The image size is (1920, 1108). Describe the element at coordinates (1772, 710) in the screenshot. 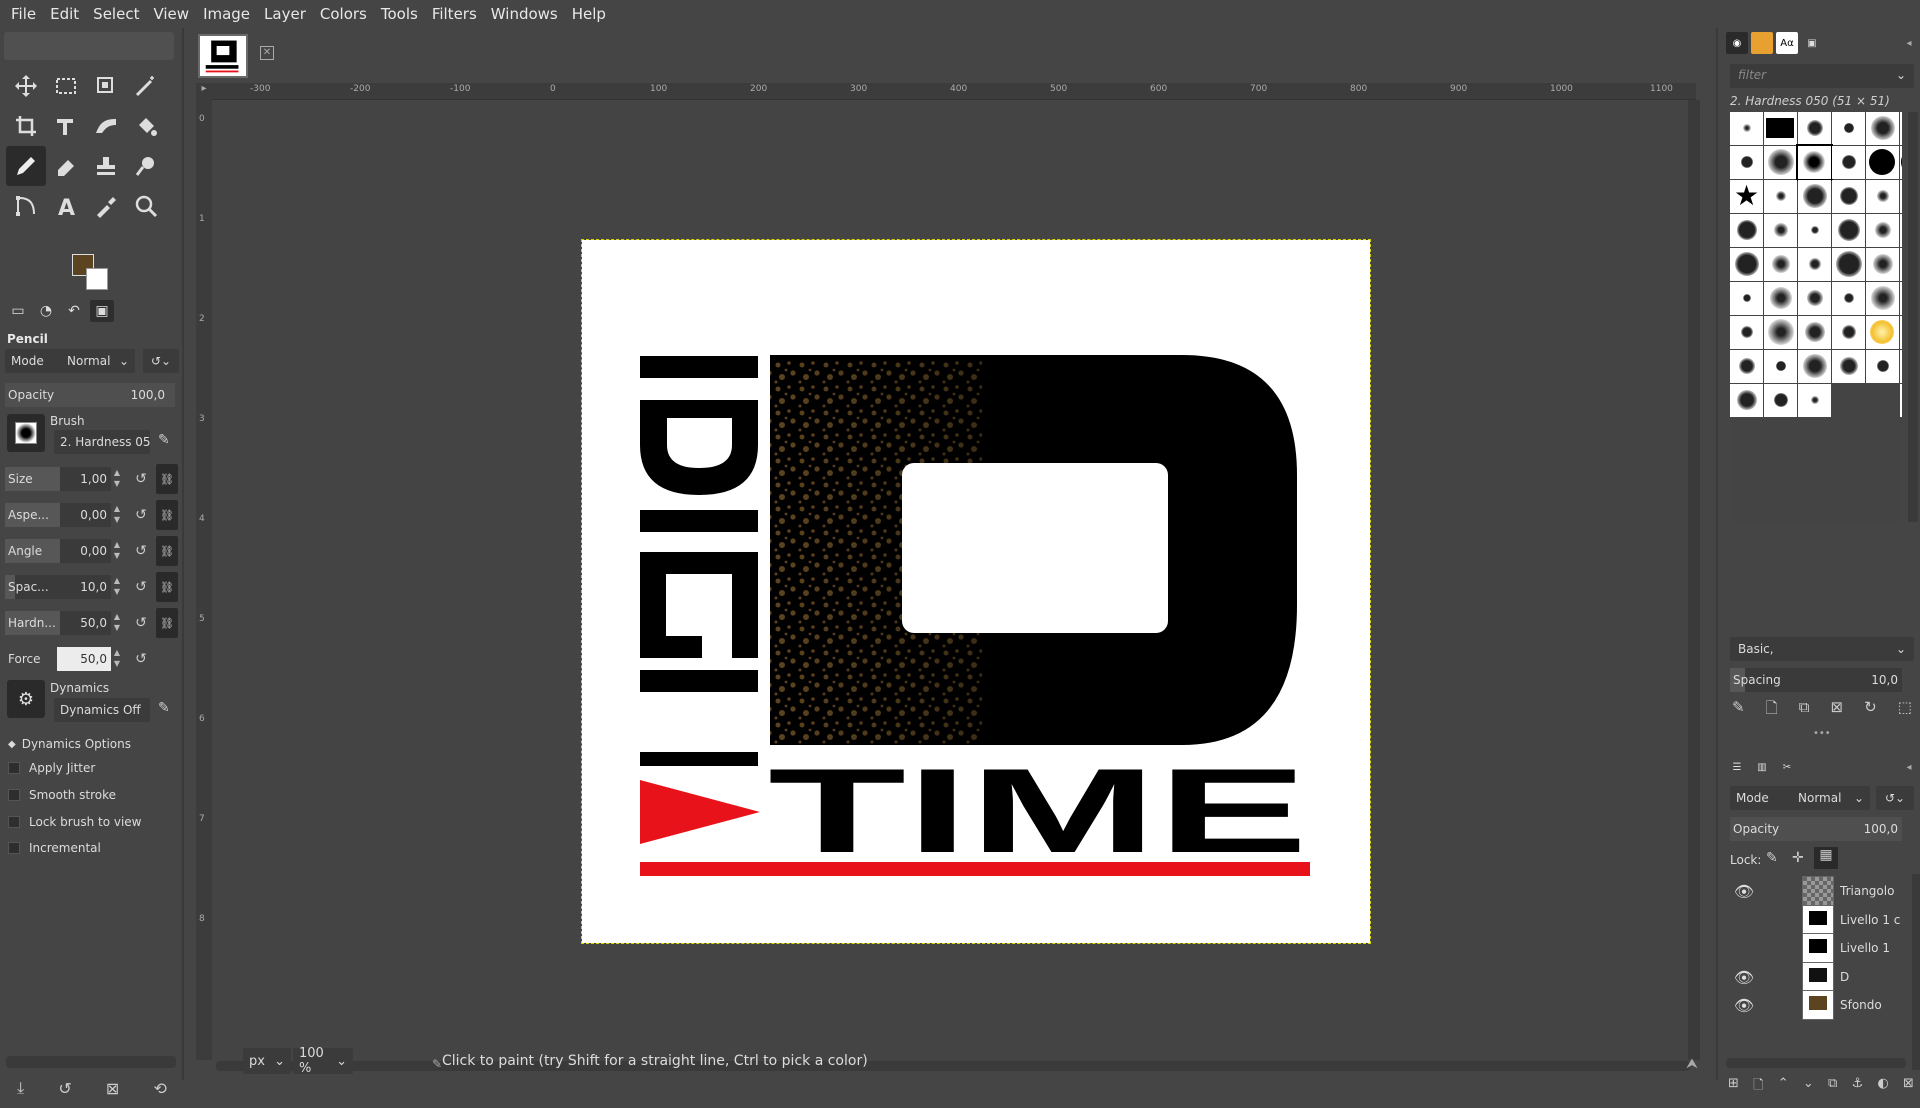

I see `new-brush-icon: 🗋` at that location.